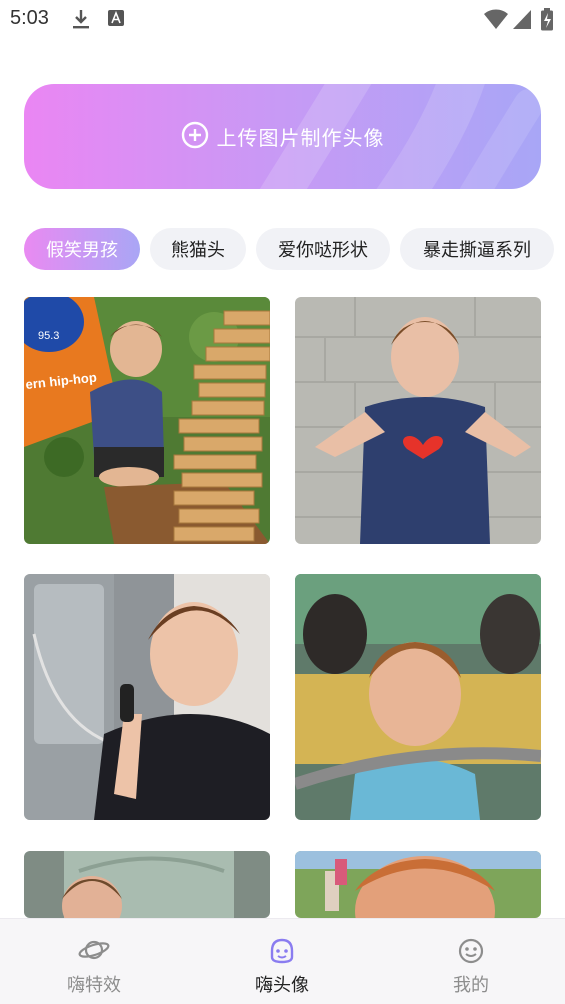 This screenshot has height=1004, width=565. I want to click on tab-rage-series: 暴走撕逼系列, so click(477, 249).